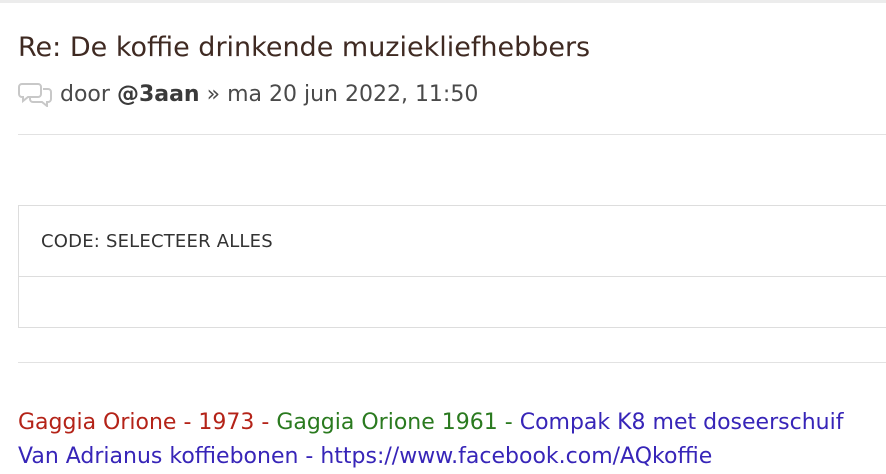 The width and height of the screenshot is (886, 474). What do you see at coordinates (452, 134) in the screenshot?
I see `post-header-divider` at bounding box center [452, 134].